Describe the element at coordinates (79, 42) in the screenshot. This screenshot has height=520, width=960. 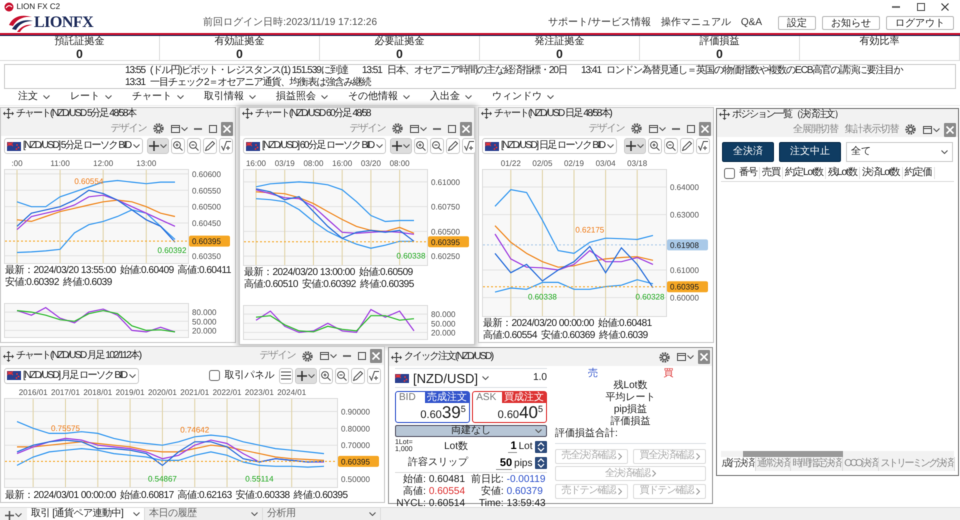
I see `summary-label: 預託証拠金` at that location.